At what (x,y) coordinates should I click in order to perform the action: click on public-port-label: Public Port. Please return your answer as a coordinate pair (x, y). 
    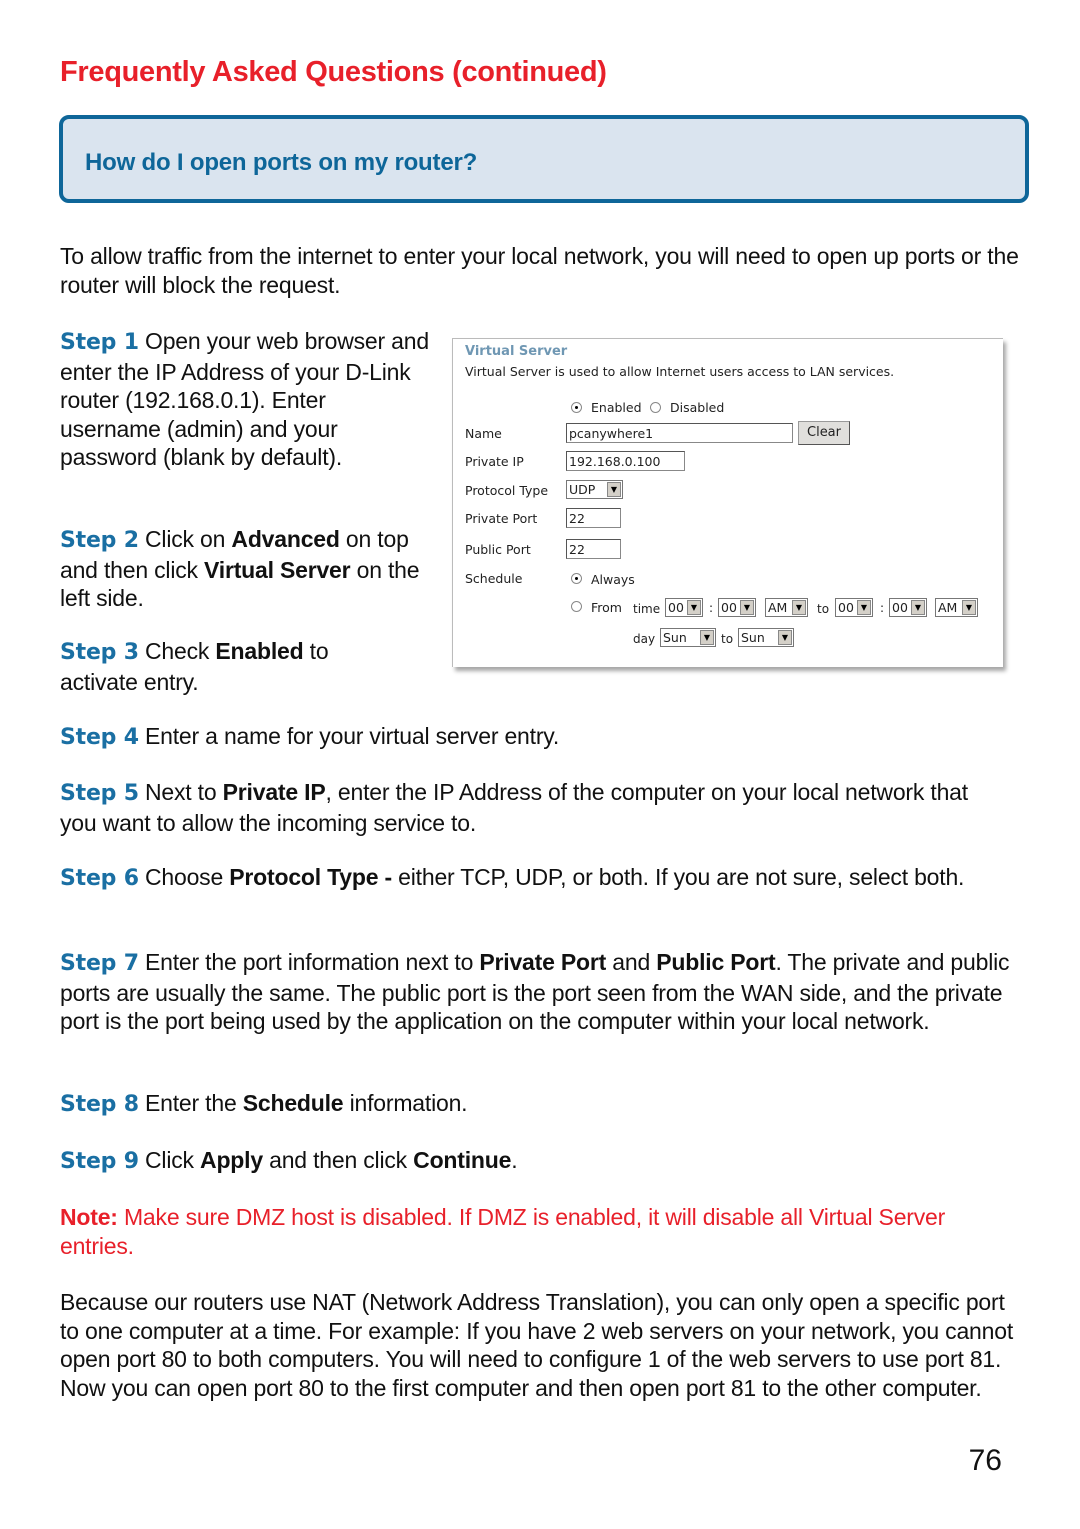
    Looking at the image, I should click on (498, 549).